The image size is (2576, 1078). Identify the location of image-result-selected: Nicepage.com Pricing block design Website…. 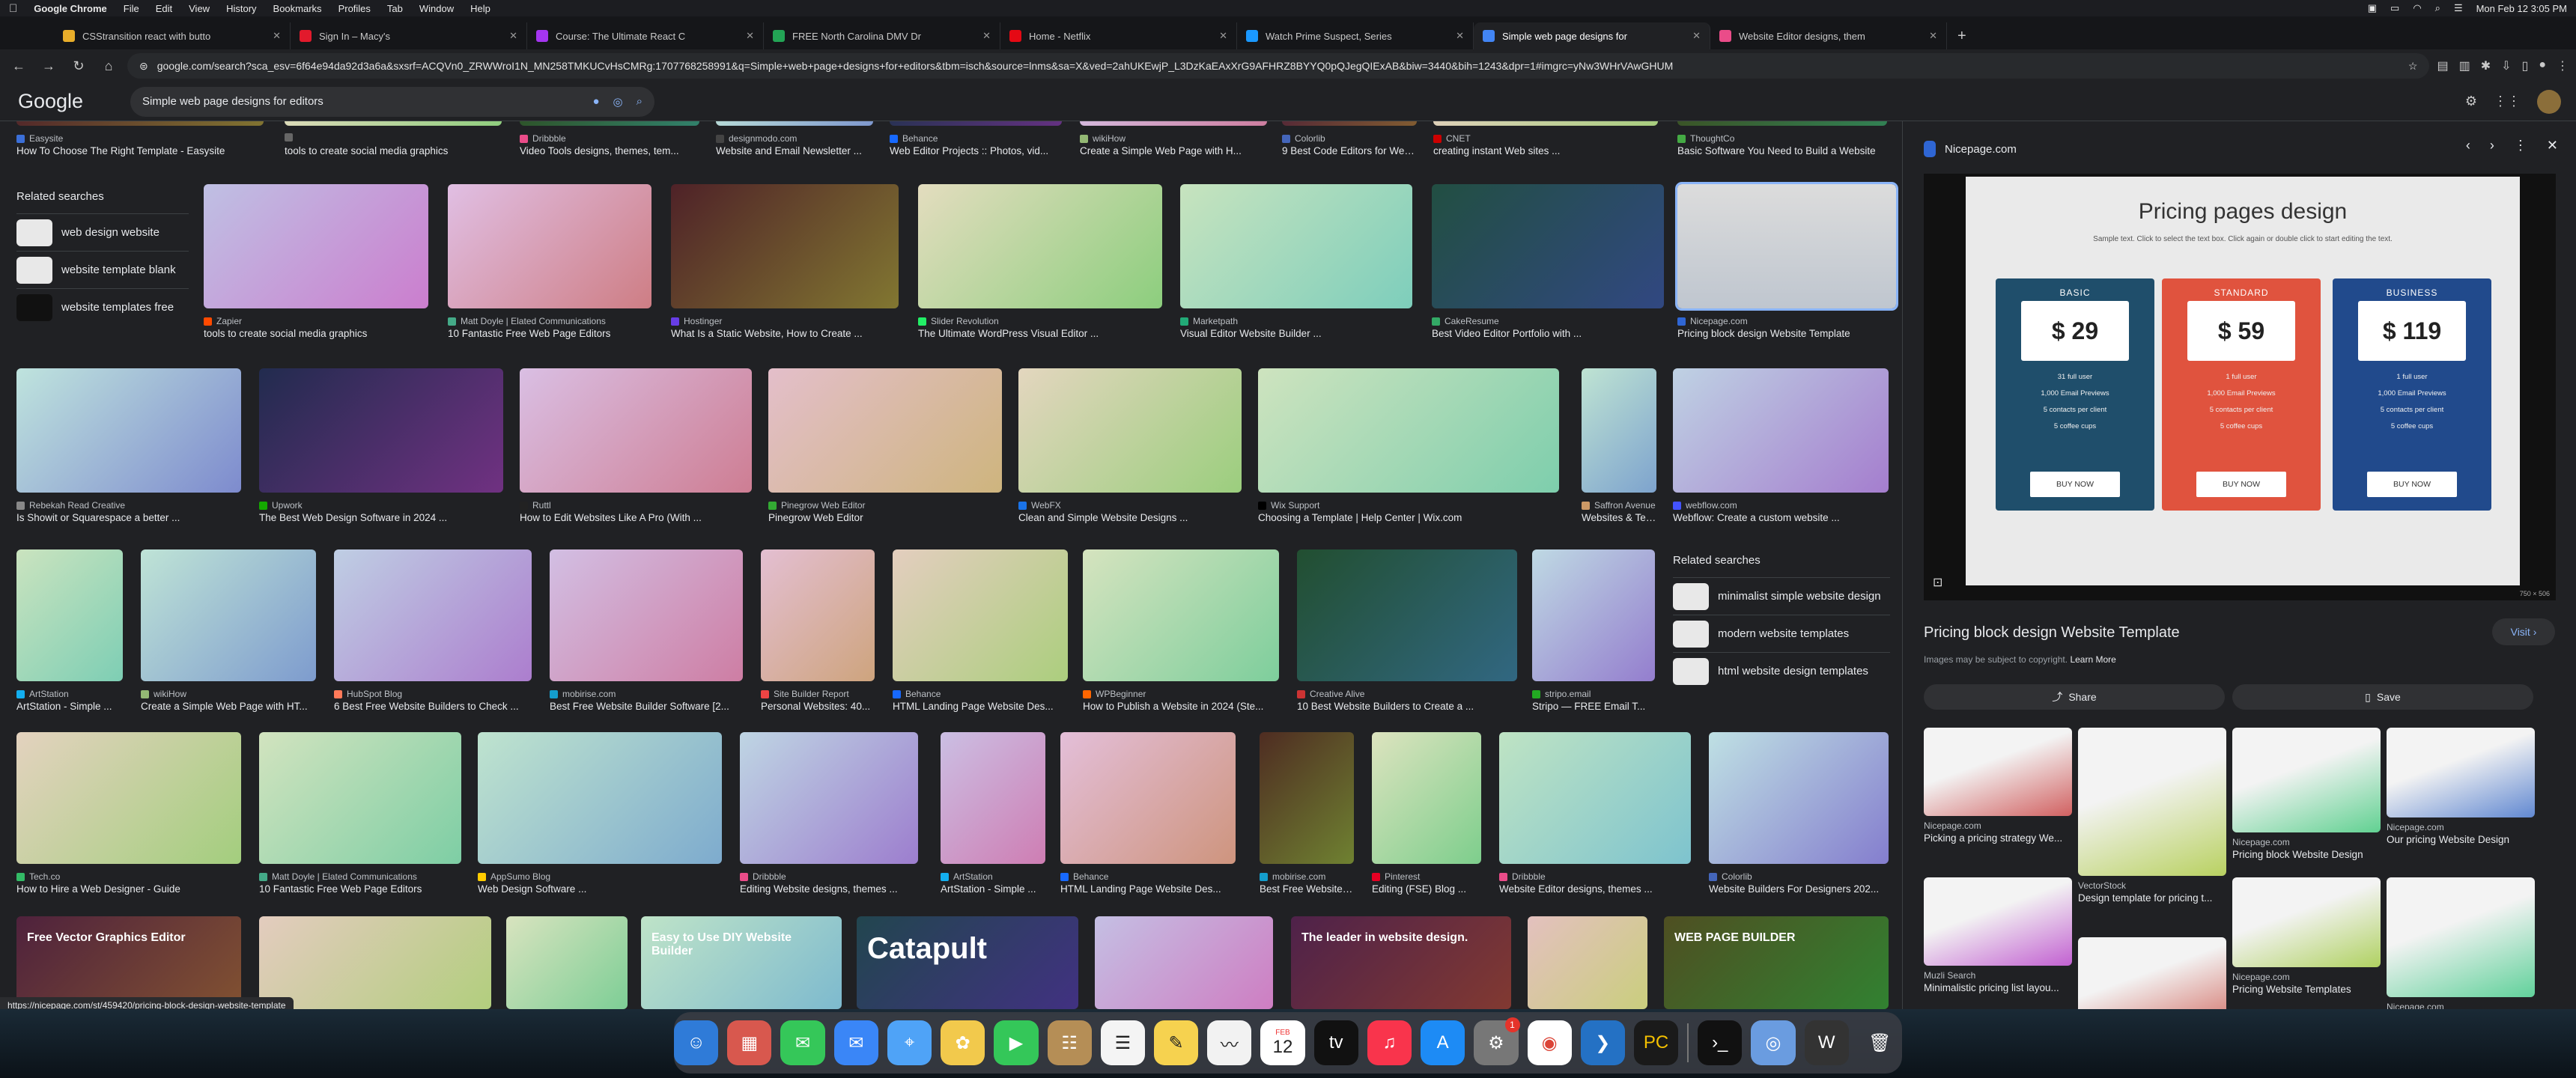
(1786, 264).